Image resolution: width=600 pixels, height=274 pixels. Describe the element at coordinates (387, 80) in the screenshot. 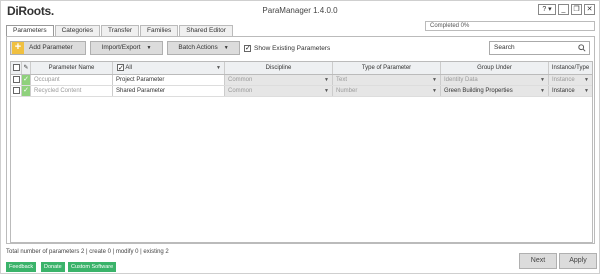

I see `type-dropdown: Text ▼` at that location.